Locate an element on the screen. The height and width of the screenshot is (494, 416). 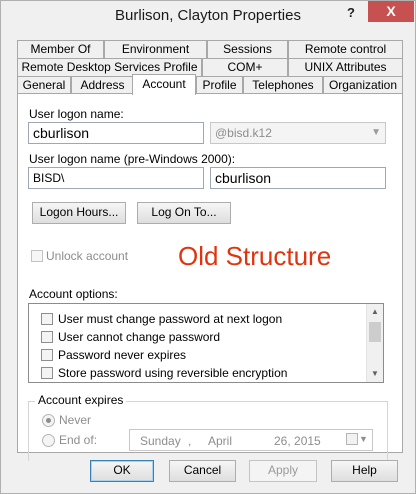
title-bar: Burlison, Clayton Properties ? X is located at coordinates (208, 16).